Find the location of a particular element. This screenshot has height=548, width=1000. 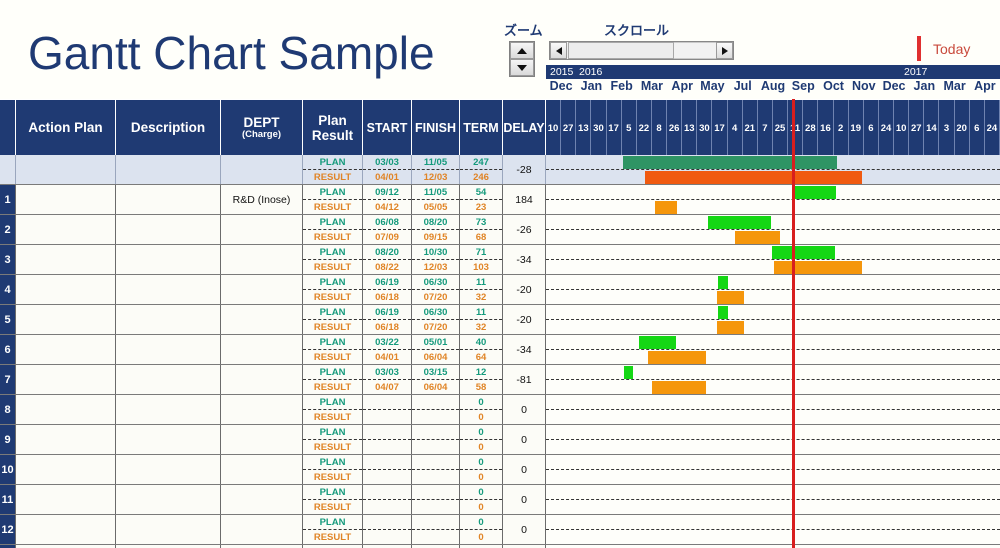

table-row: 5 PLAN RESULT 06/19 06/18 06/30 07/20 11 32 -20 is located at coordinates (500, 320).